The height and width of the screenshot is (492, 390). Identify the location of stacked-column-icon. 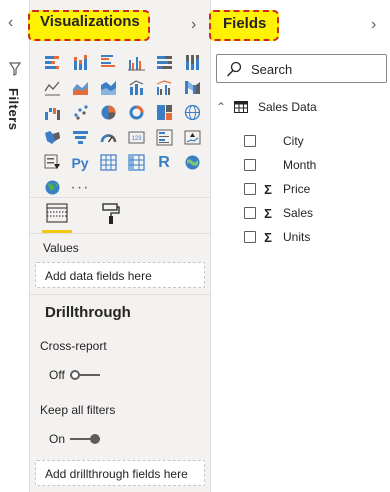
(80, 62).